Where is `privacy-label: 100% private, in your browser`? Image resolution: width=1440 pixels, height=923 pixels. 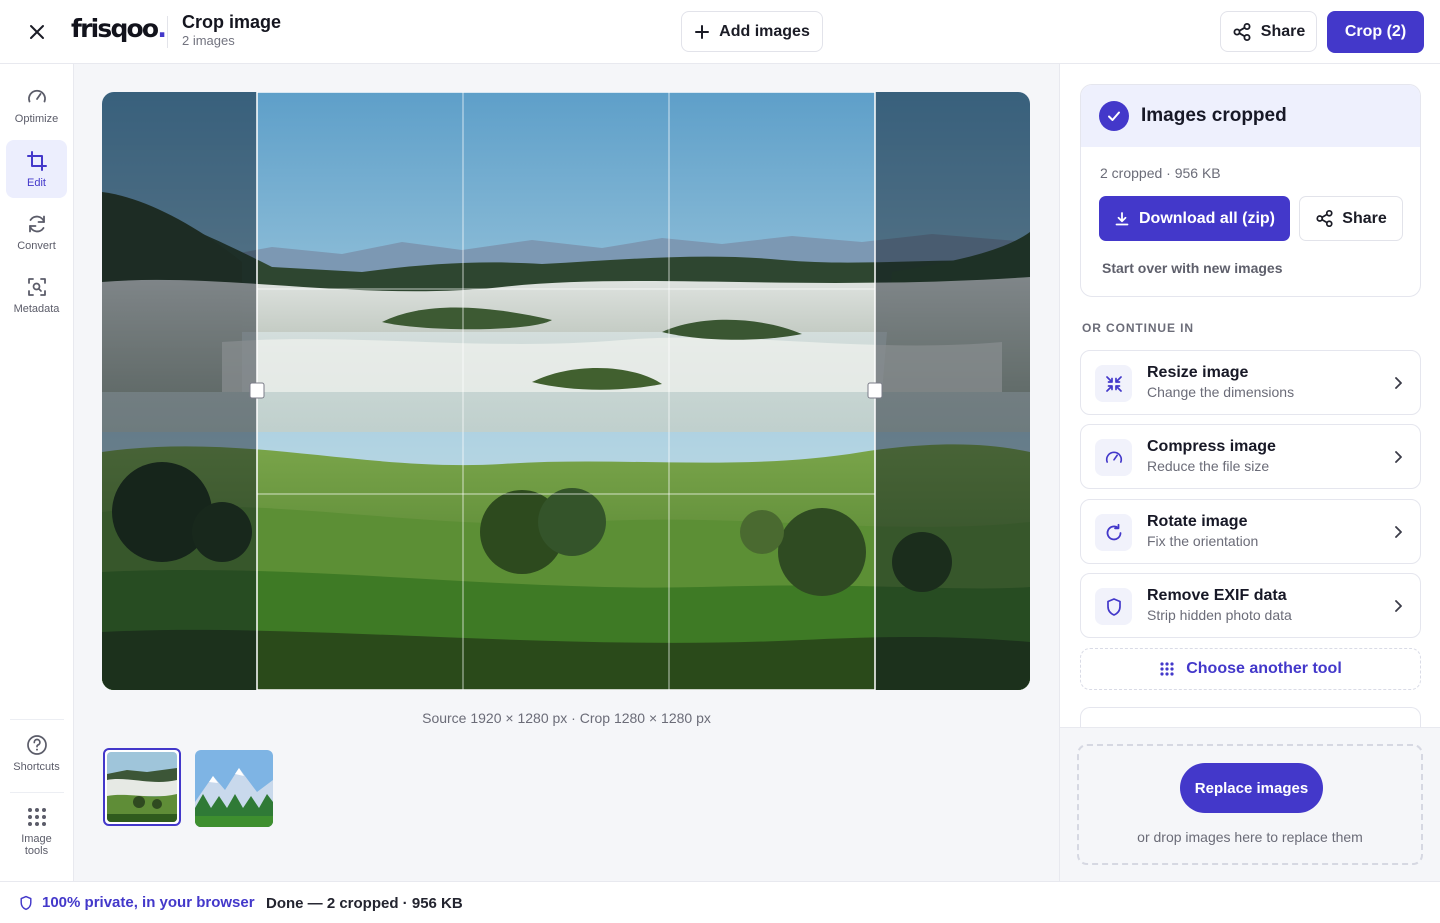 privacy-label: 100% private, in your browser is located at coordinates (148, 902).